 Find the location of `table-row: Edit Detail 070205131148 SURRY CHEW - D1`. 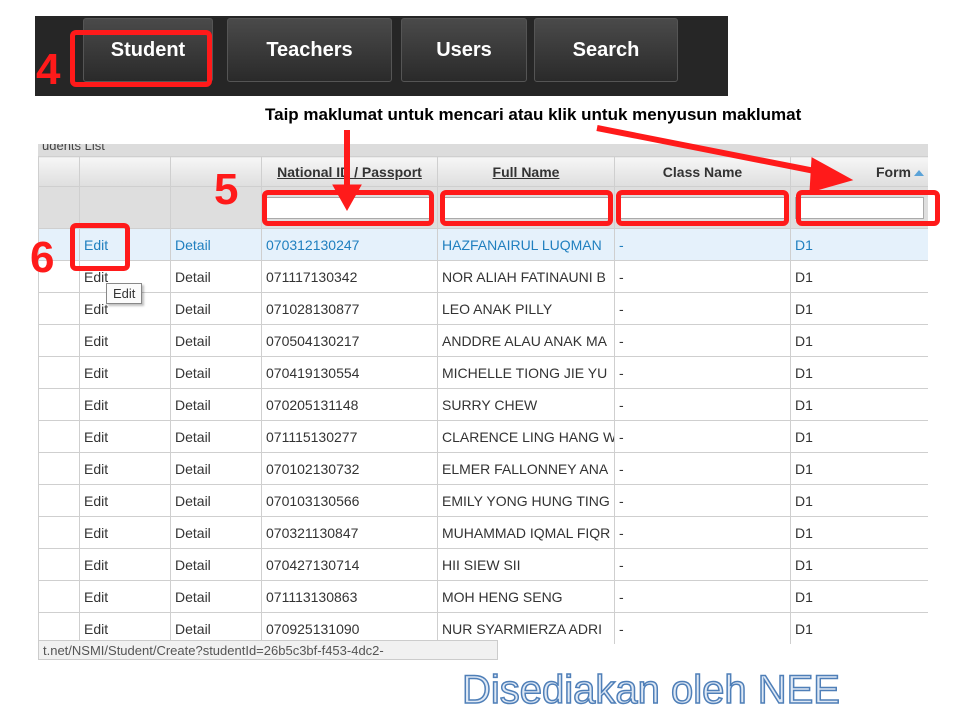

table-row: Edit Detail 070205131148 SURRY CHEW - D1 is located at coordinates (483, 404).